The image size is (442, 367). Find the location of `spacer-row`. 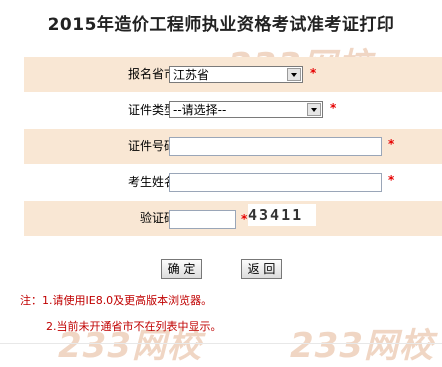

spacer-row is located at coordinates (233, 249).